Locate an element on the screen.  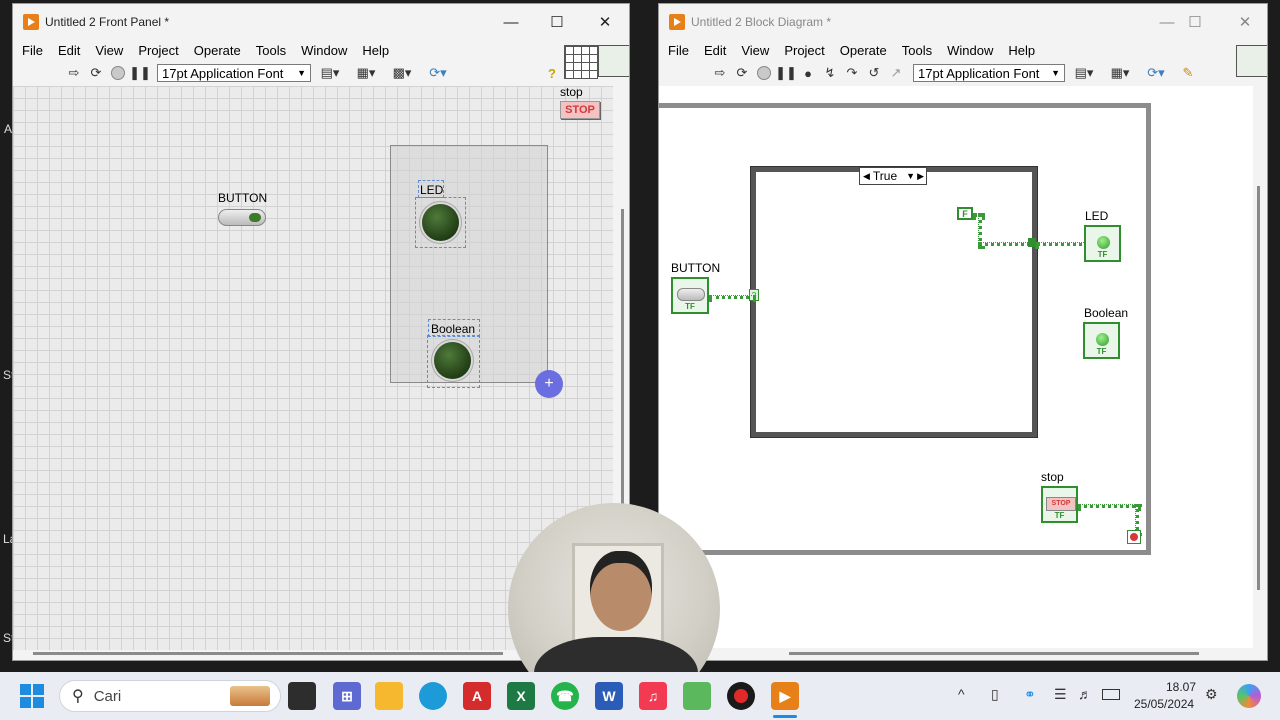
dropdown-arrow-icon: ▼ is located at coordinates (910, 176).